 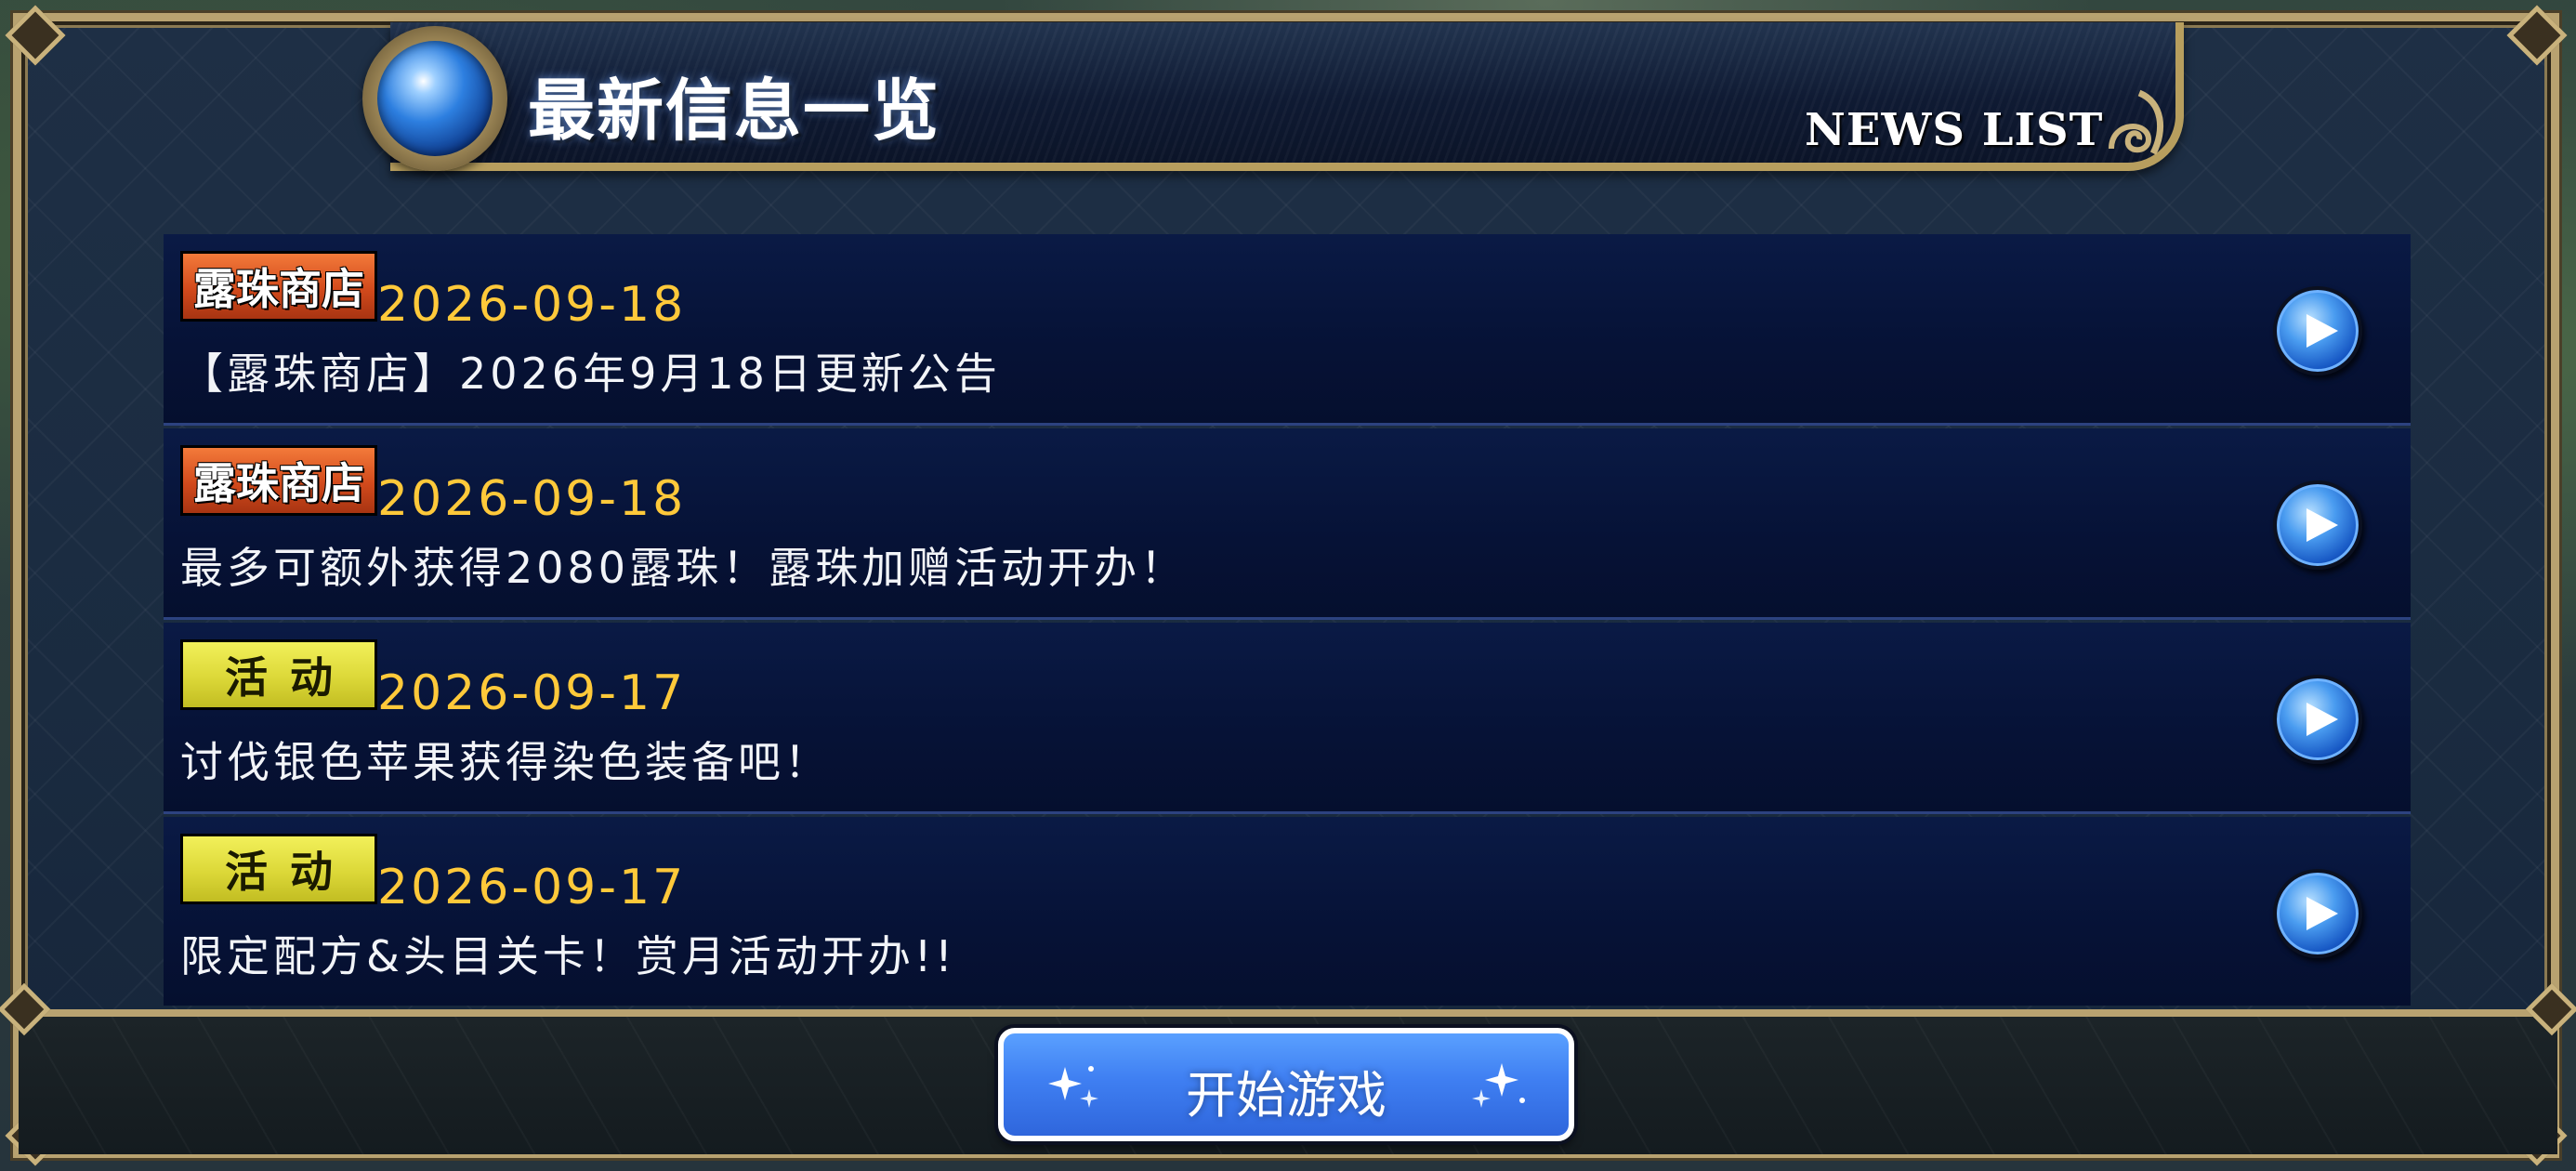 I want to click on news-item: 露珠商店 2026-09-18 最多可额外获得2080露珠！露珠加赠活动开办！, so click(x=1287, y=524).